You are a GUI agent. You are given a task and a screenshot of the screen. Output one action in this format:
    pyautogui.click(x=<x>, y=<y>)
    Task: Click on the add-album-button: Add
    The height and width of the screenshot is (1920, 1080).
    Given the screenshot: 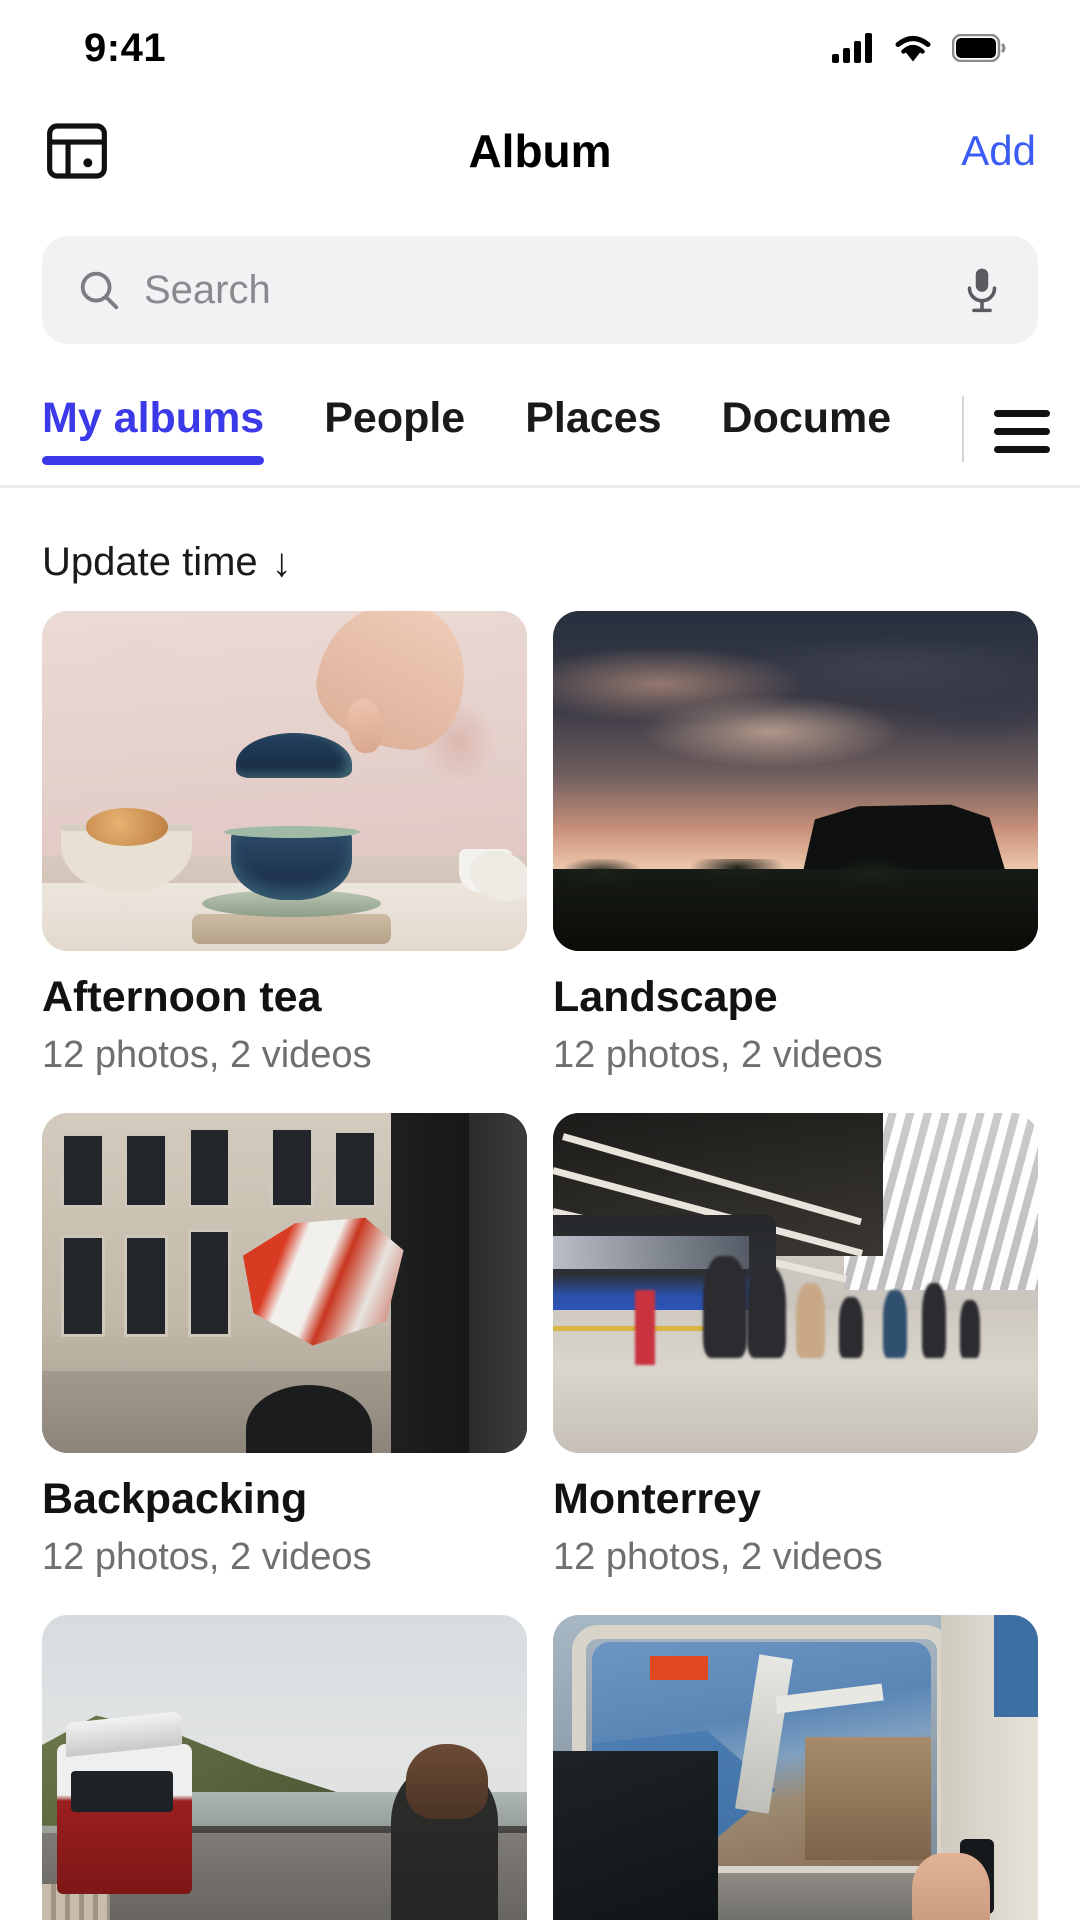 What is the action you would take?
    pyautogui.click(x=998, y=151)
    